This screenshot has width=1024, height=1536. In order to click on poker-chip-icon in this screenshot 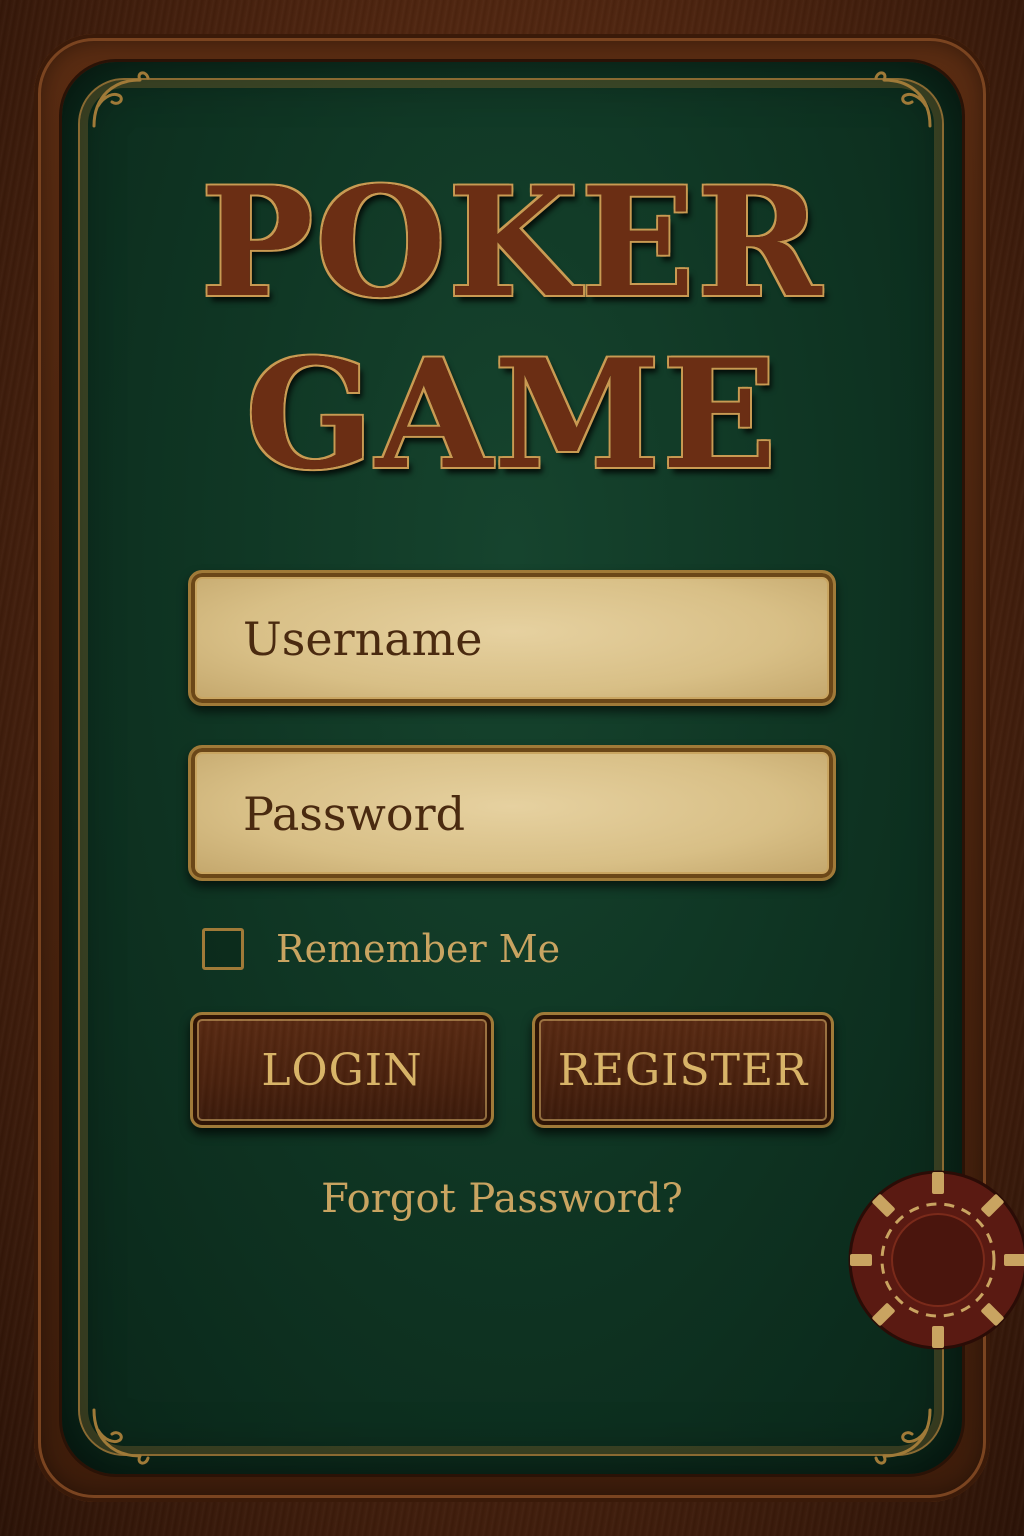, I will do `click(936, 1260)`.